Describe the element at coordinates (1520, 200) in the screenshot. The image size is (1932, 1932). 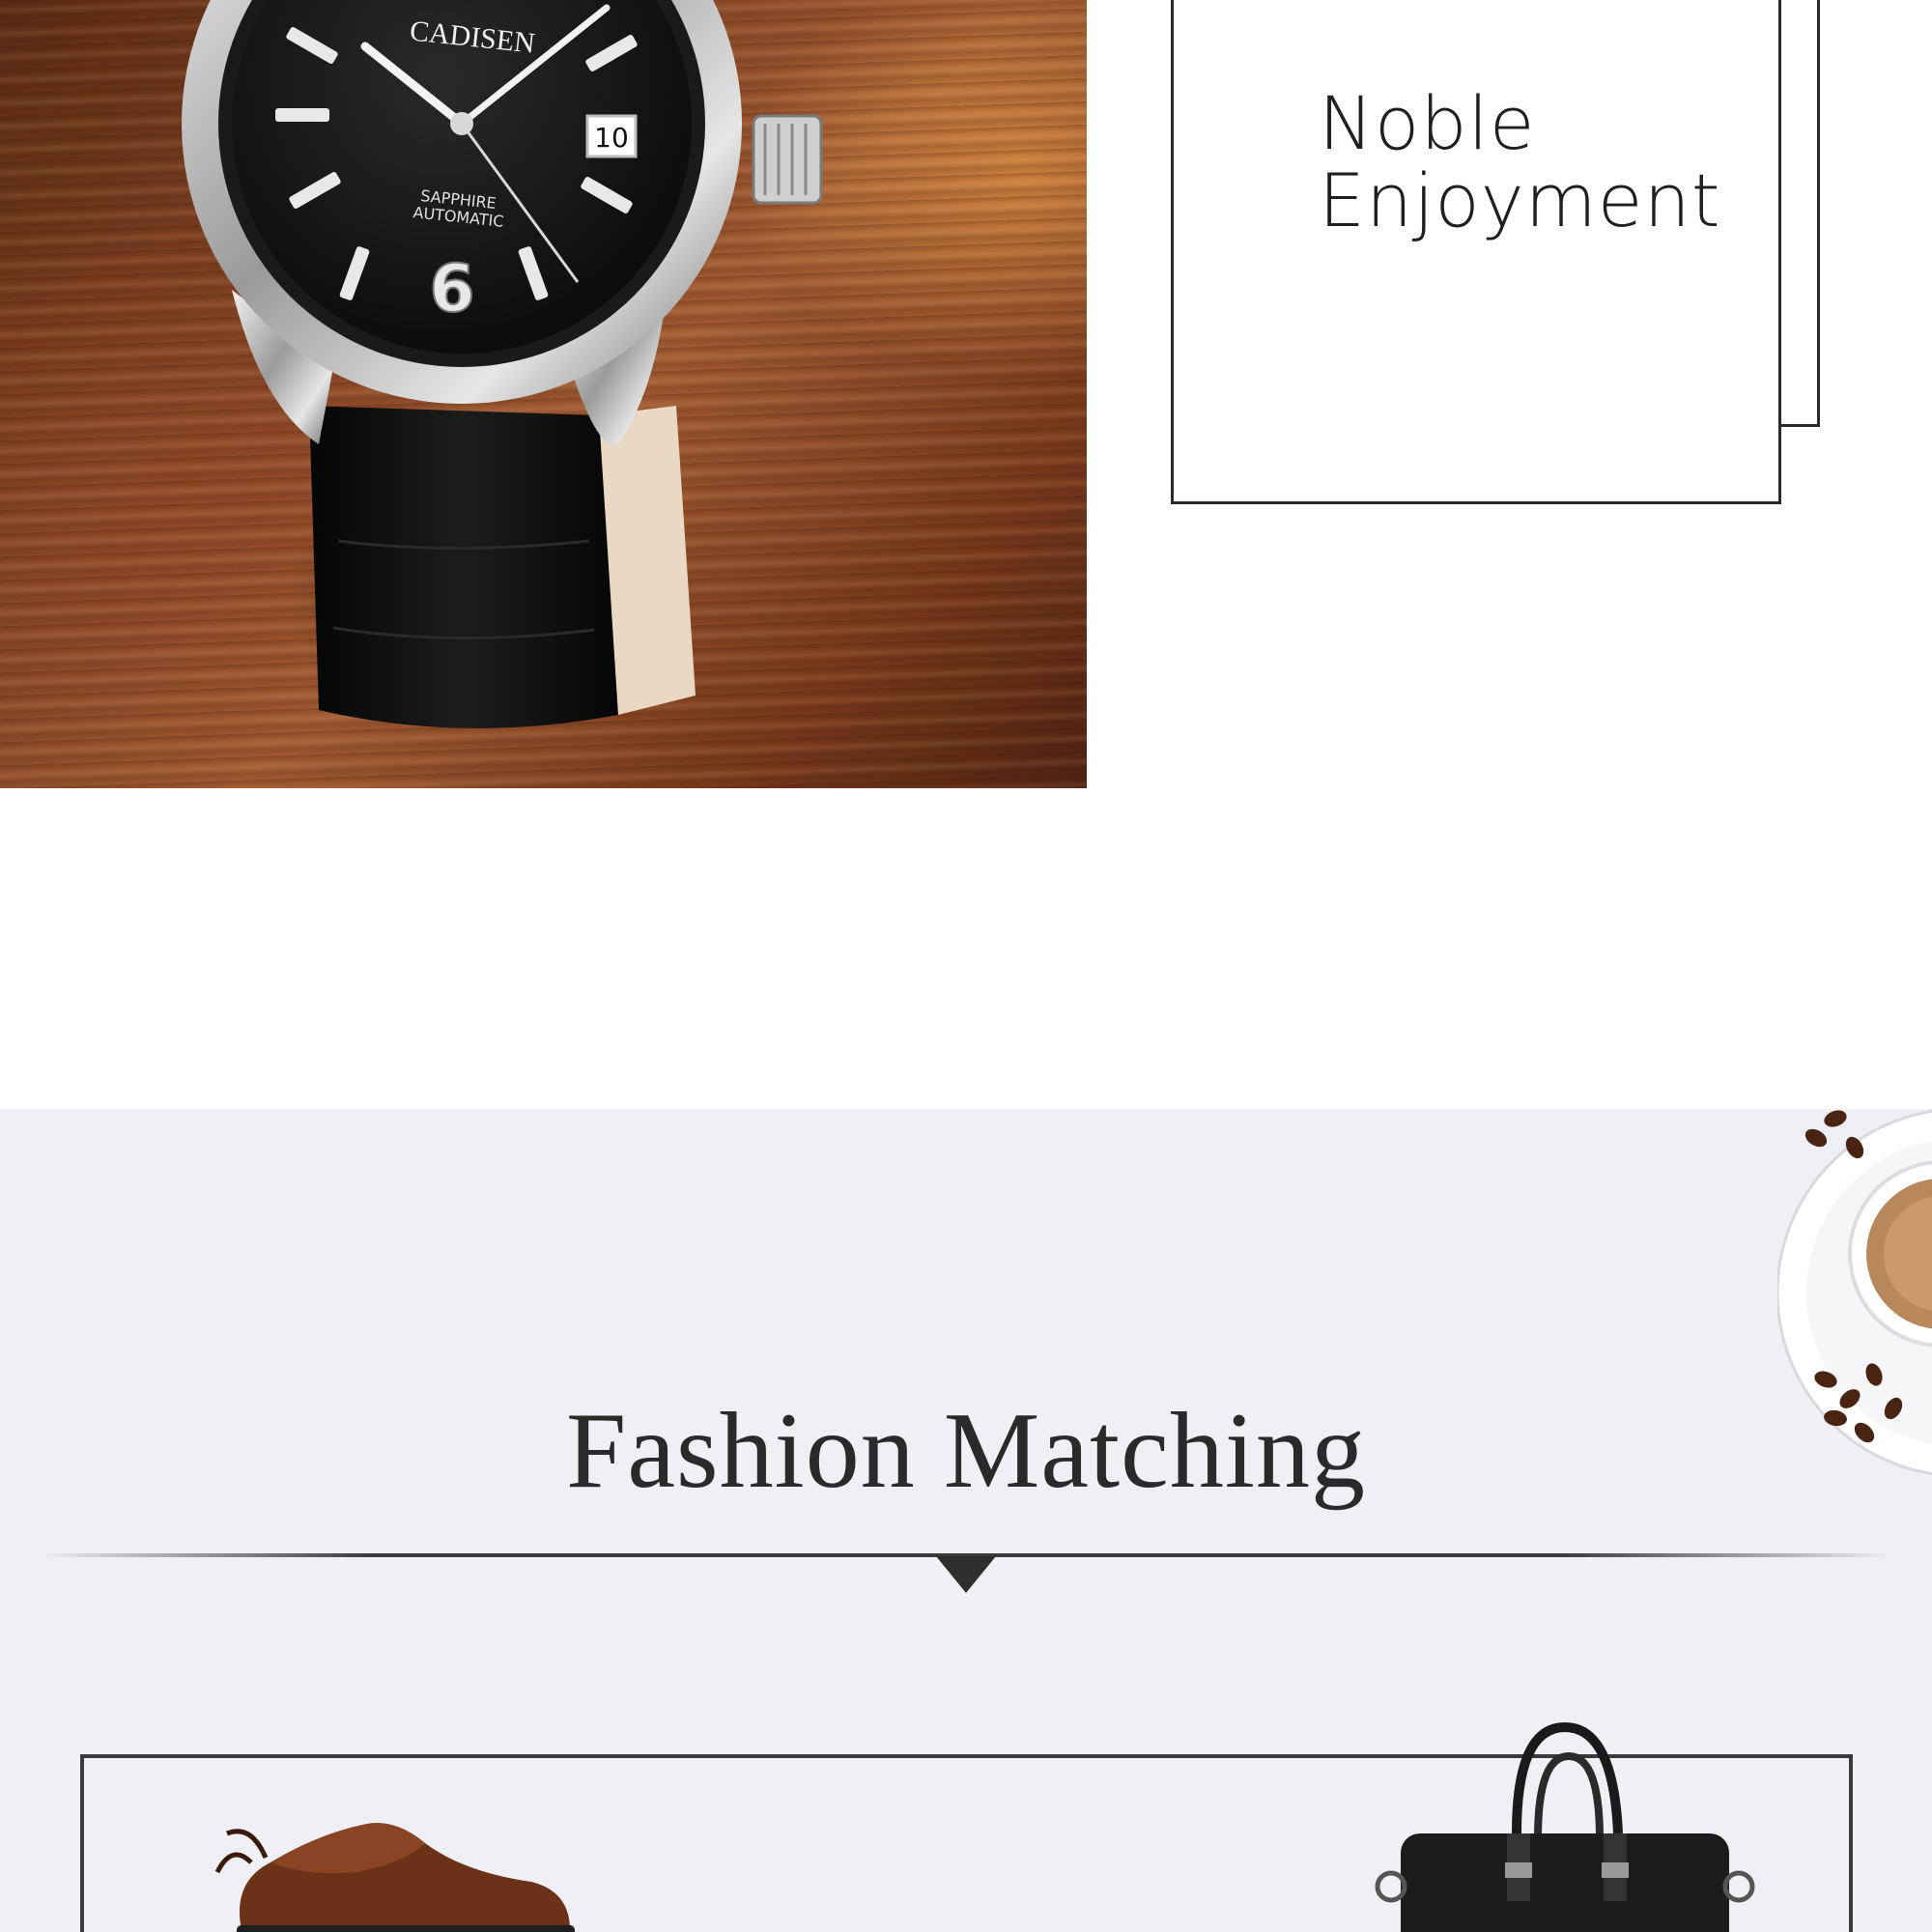
I see `card-line2: Enjoyment` at that location.